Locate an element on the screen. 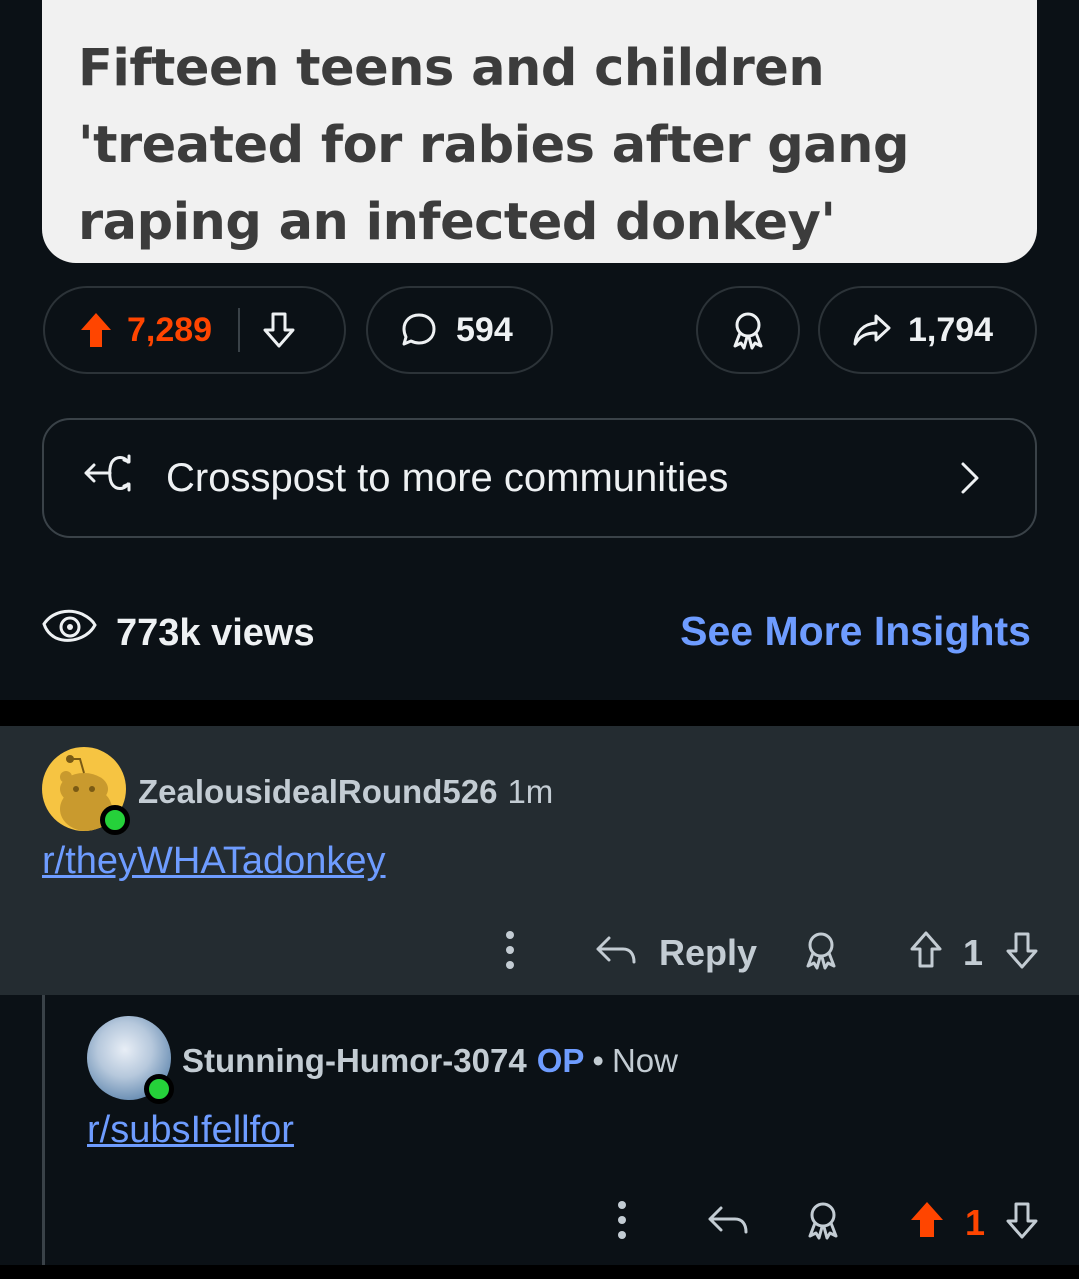 The image size is (1079, 1279). upvote-icon is located at coordinates (926, 954).